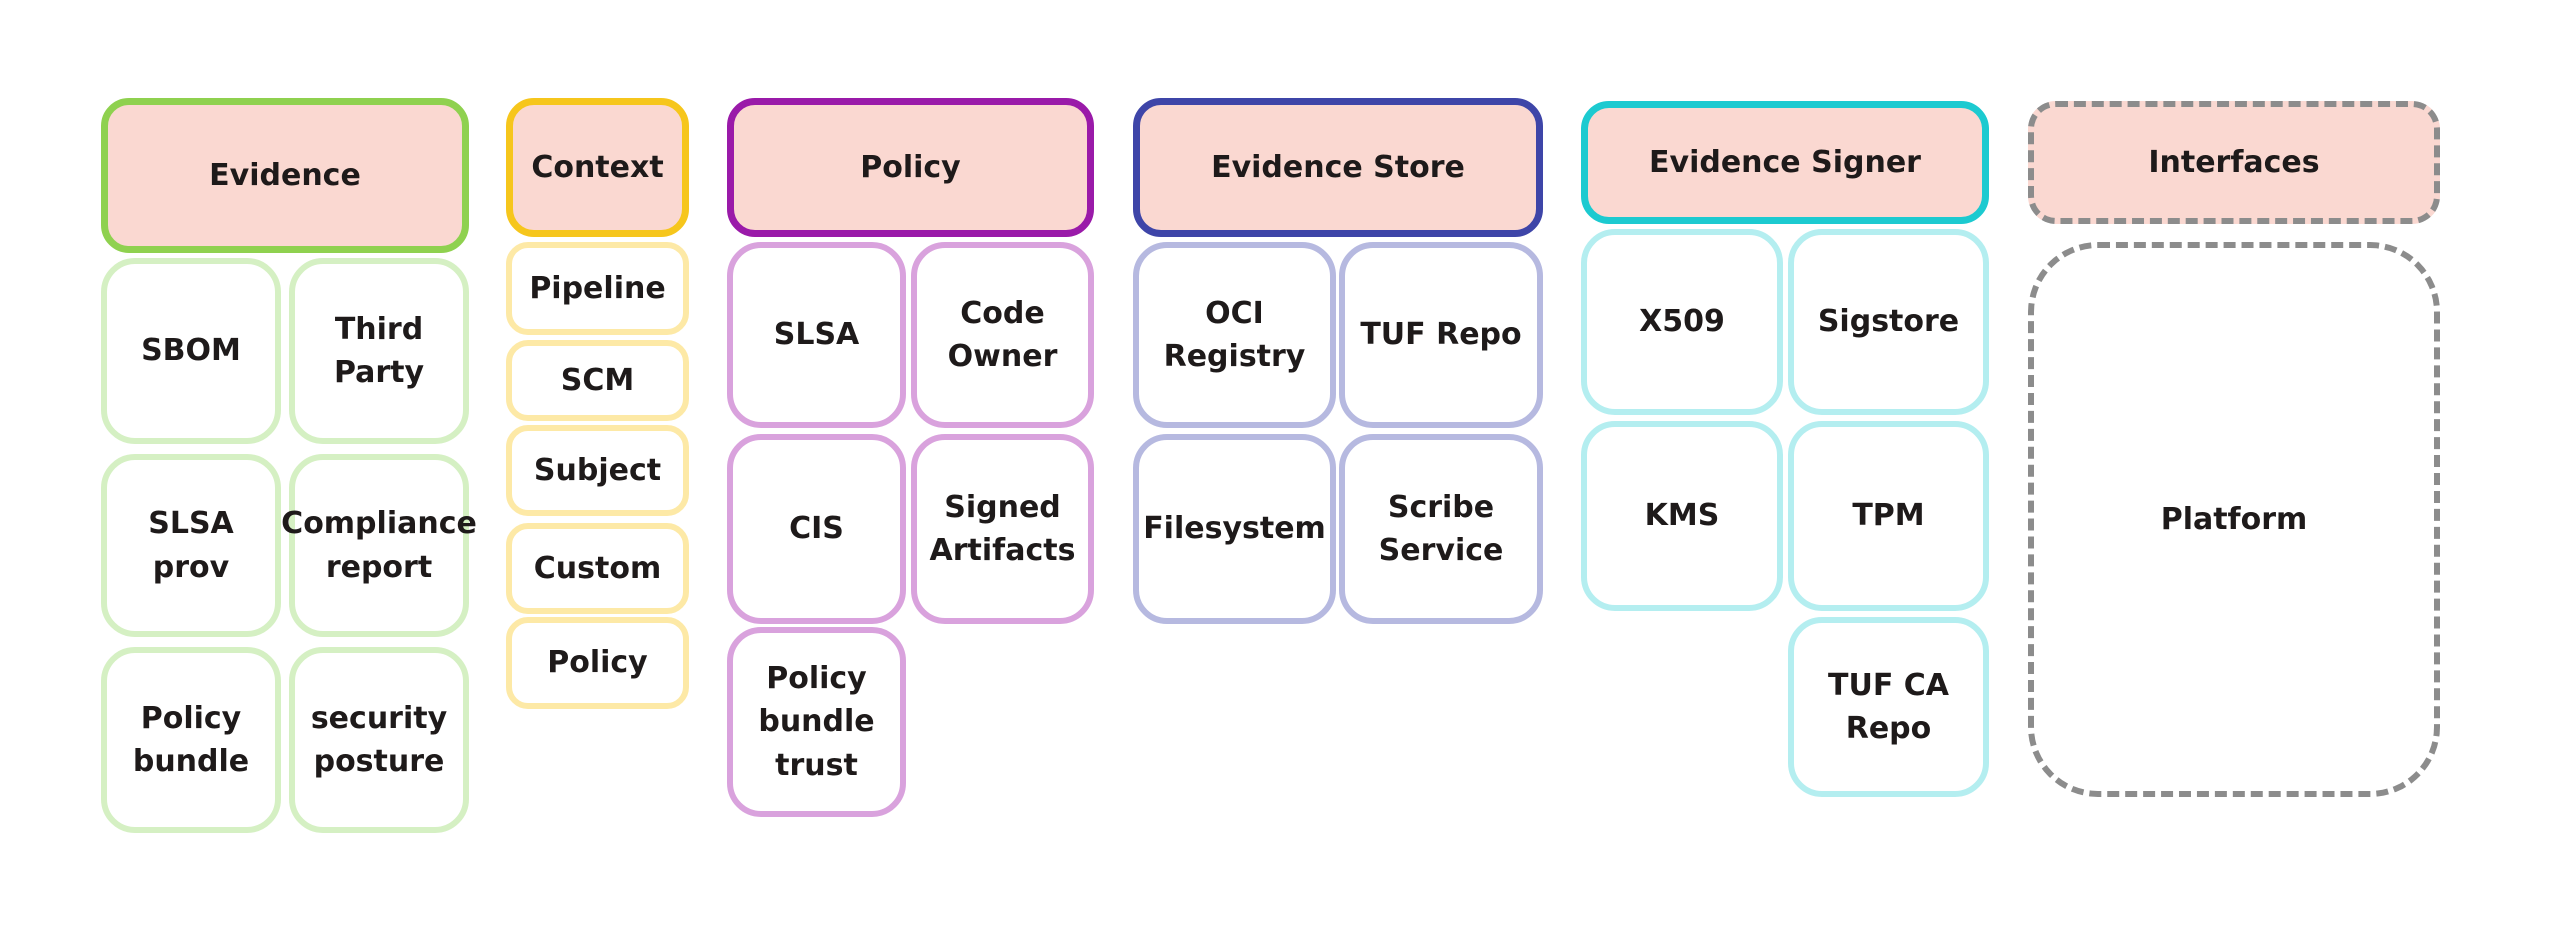 The width and height of the screenshot is (2560, 939). What do you see at coordinates (191, 740) in the screenshot?
I see `component-policy-bundle: Policy bundle` at bounding box center [191, 740].